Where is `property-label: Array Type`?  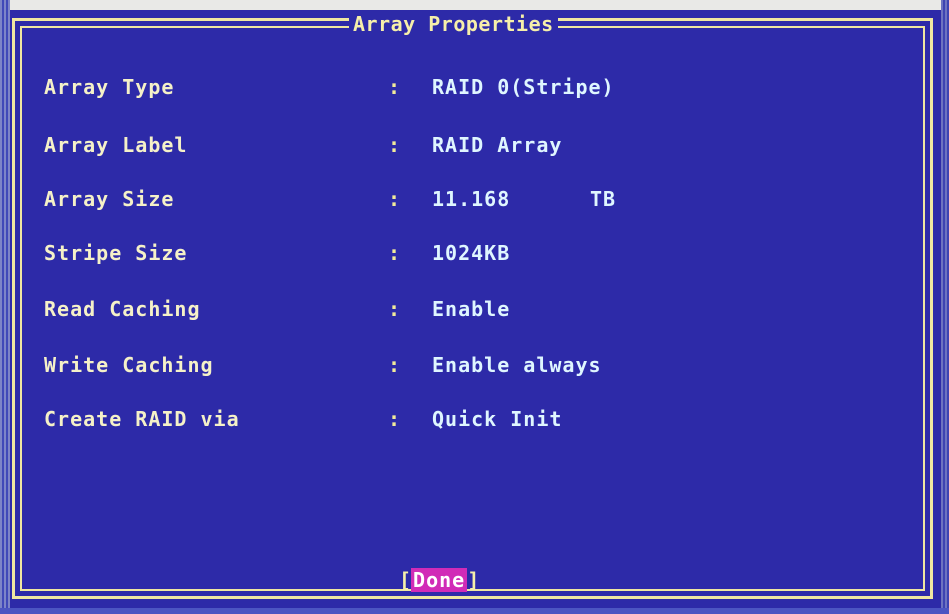
property-label: Array Type is located at coordinates (109, 87).